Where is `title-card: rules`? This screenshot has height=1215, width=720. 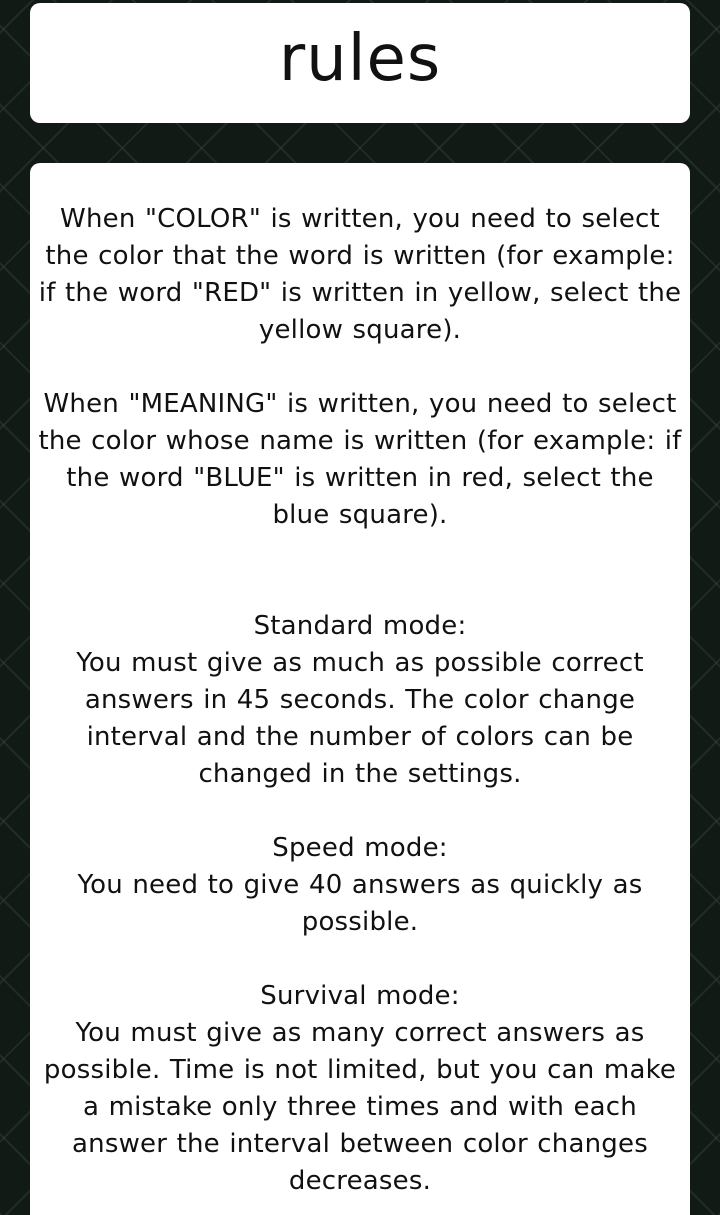 title-card: rules is located at coordinates (360, 63).